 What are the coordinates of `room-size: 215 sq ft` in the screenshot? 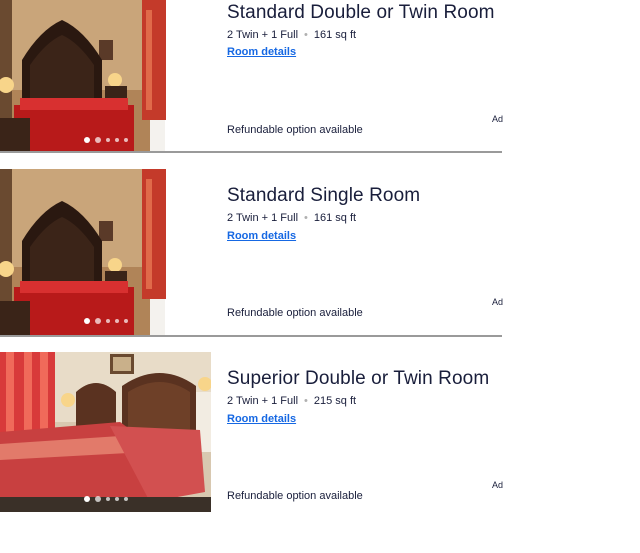 It's located at (335, 401).